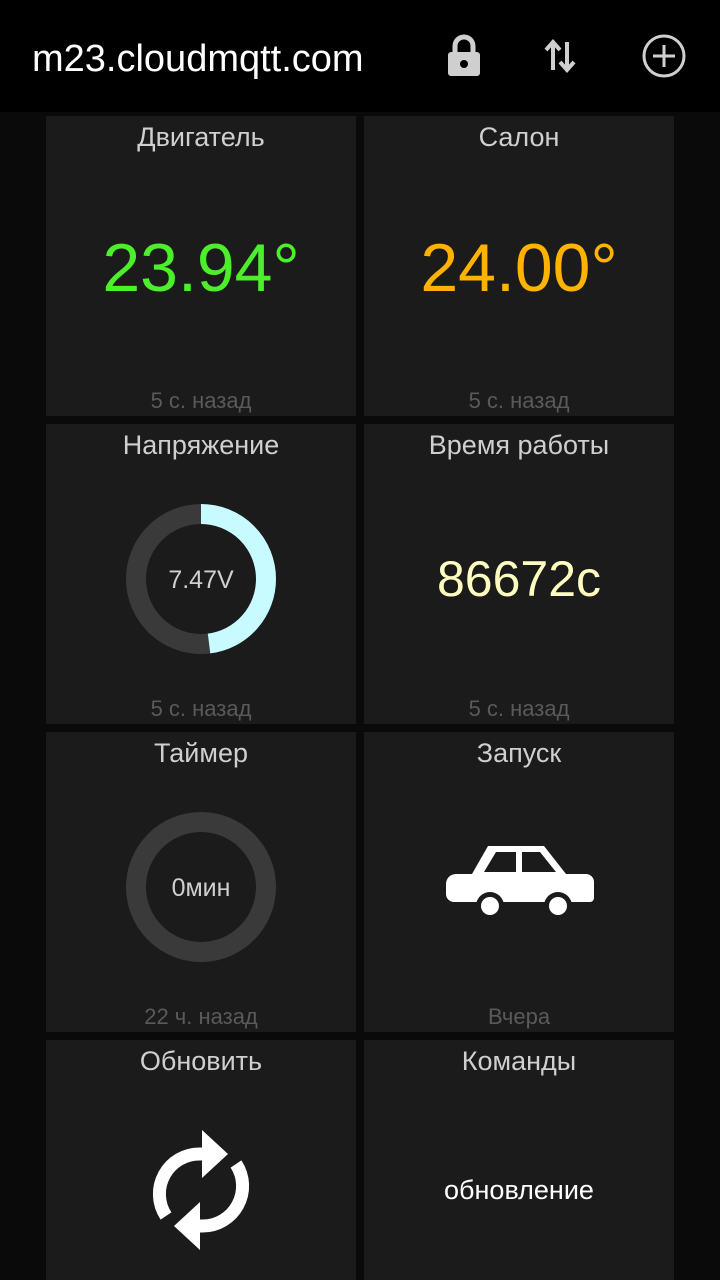  What do you see at coordinates (519, 753) in the screenshot?
I see `tile-title: Запуск` at bounding box center [519, 753].